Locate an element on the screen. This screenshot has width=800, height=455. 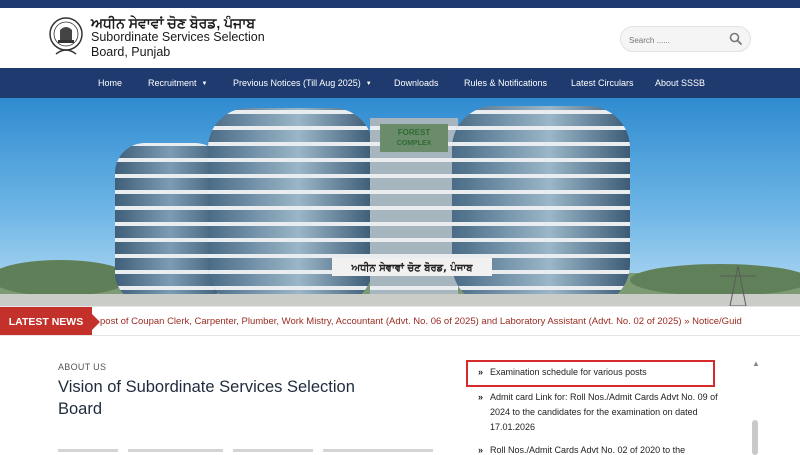
complex-sign: COMPLEX is located at coordinates (414, 143).